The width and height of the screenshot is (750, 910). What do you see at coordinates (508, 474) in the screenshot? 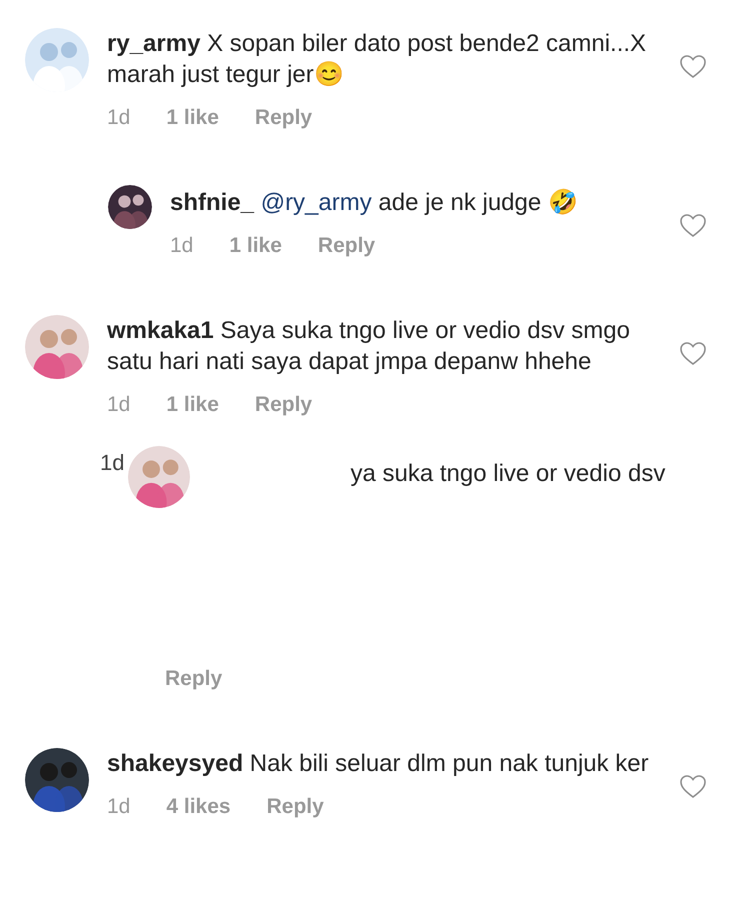
I see `comment-text: ya suka tngo live or vedio dsv` at bounding box center [508, 474].